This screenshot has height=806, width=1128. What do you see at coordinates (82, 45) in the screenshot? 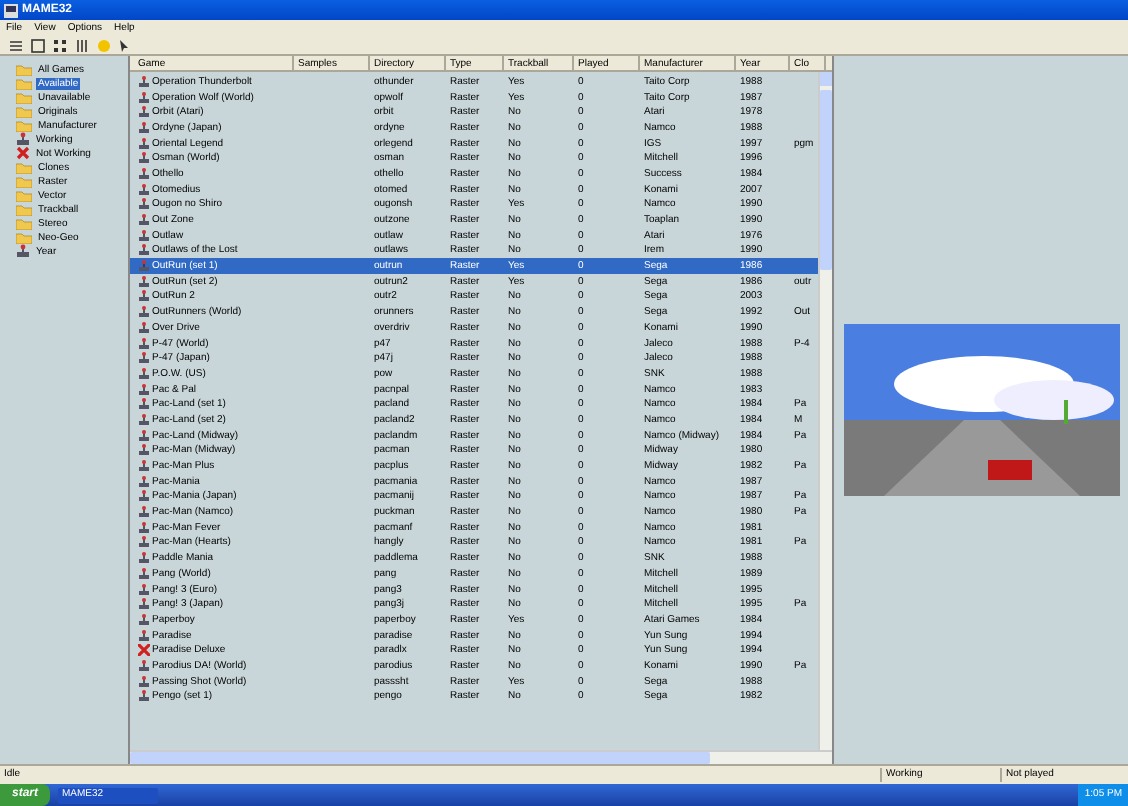
I see `columns-icon` at bounding box center [82, 45].